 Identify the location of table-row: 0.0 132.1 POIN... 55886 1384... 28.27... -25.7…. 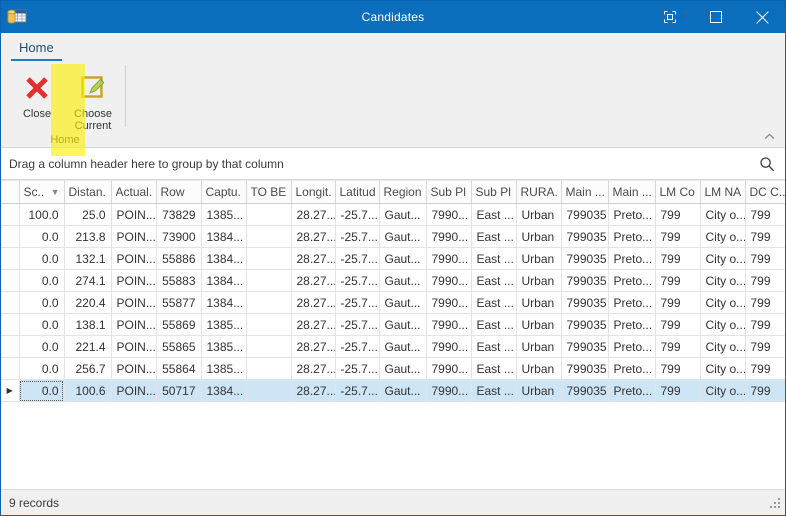
(393, 258).